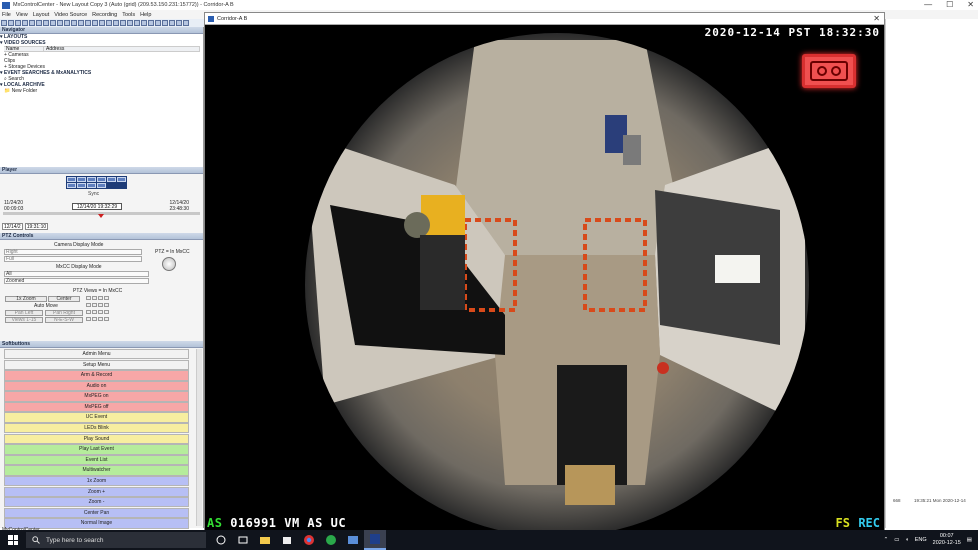  I want to click on cortana-icon, so click(221, 540).